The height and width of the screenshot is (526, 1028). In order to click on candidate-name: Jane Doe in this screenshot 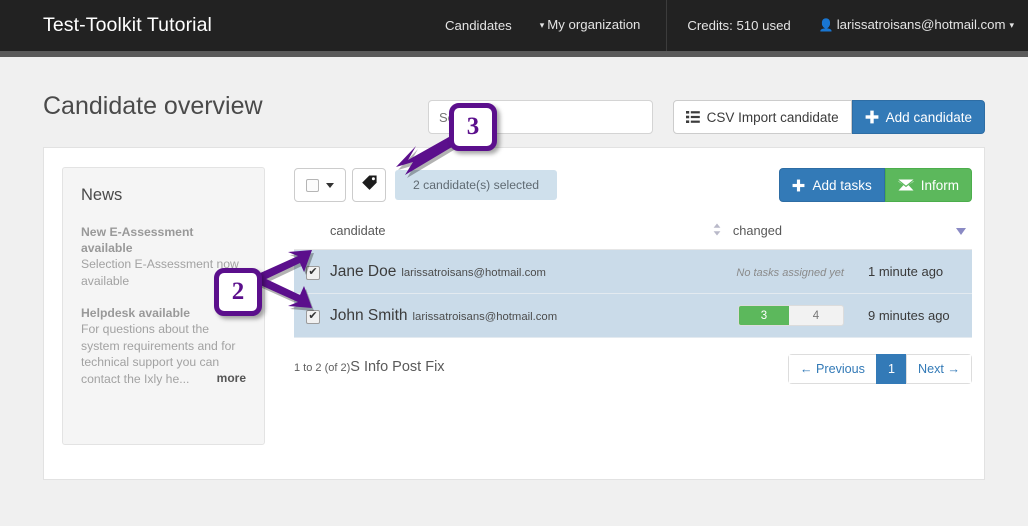, I will do `click(363, 271)`.